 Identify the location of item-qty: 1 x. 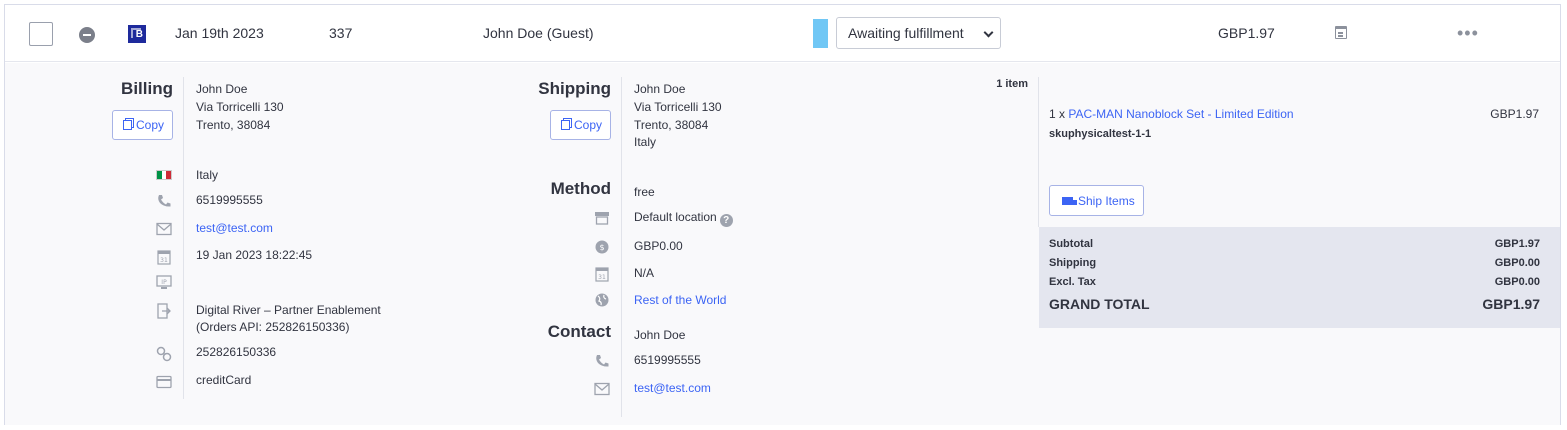
(1057, 114).